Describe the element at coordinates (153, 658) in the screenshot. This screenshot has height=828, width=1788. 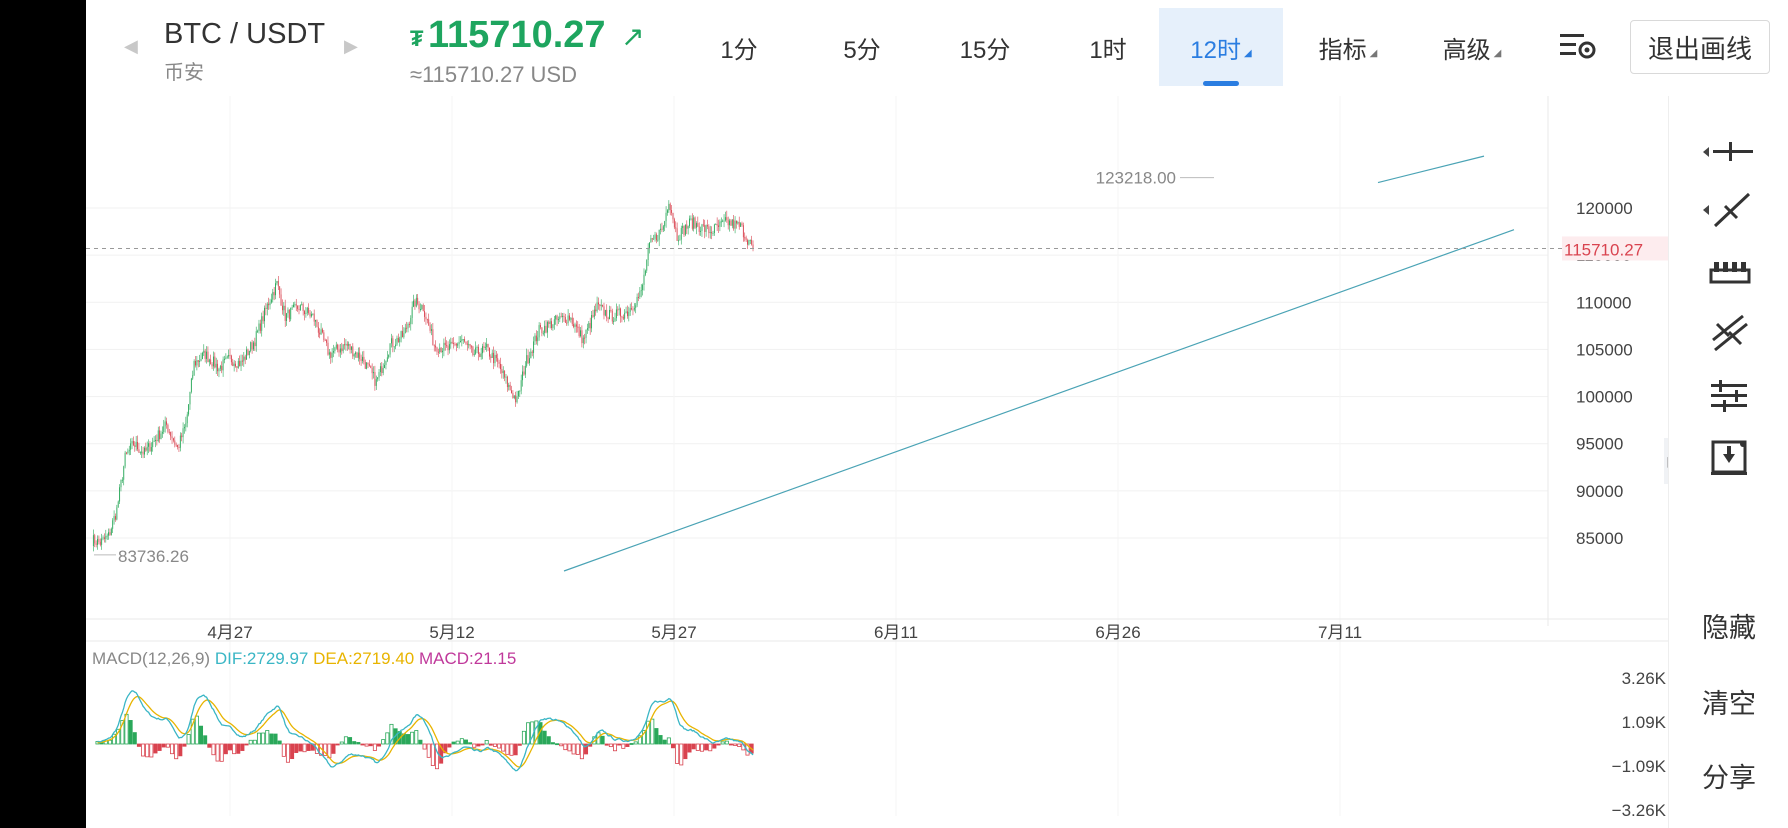
I see `macd-legend-item: MACD(12,26,9)` at that location.